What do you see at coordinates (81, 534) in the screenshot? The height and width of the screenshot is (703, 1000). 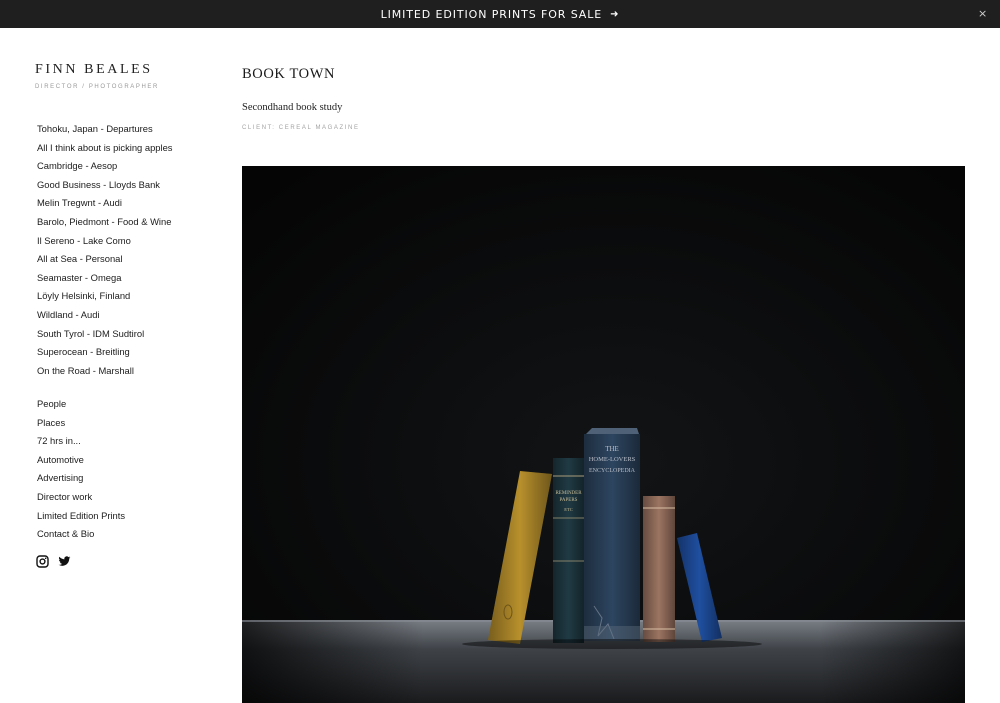 I see `nav-item-contact-bio: Contact & Bio` at bounding box center [81, 534].